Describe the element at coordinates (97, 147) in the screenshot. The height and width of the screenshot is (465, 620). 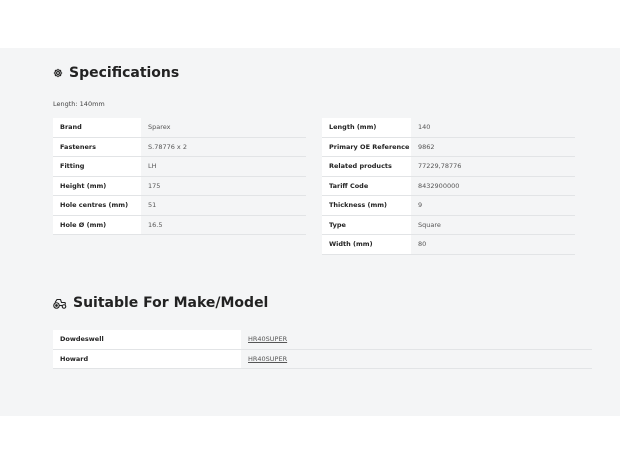
I see `row-label: Fasteners` at that location.